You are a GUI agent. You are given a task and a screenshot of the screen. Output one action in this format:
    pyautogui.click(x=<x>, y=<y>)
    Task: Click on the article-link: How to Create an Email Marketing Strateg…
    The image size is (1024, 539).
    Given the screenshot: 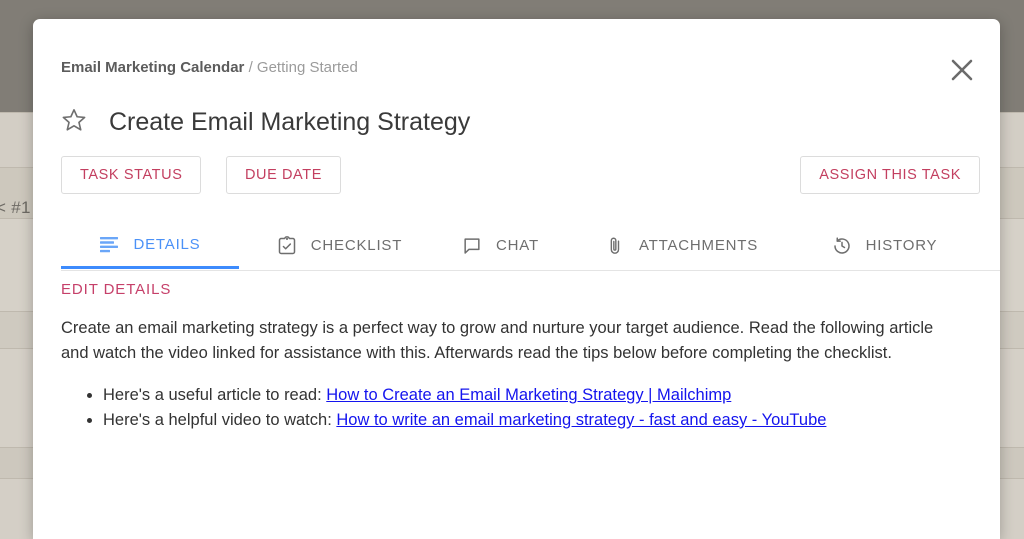 What is the action you would take?
    pyautogui.click(x=528, y=395)
    